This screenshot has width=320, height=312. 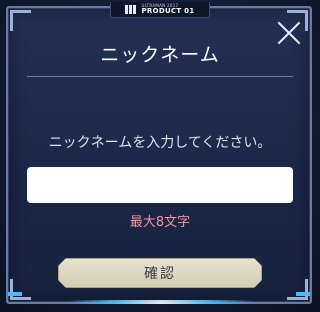 What do you see at coordinates (160, 55) in the screenshot?
I see `dialog-title: ニックネーム` at bounding box center [160, 55].